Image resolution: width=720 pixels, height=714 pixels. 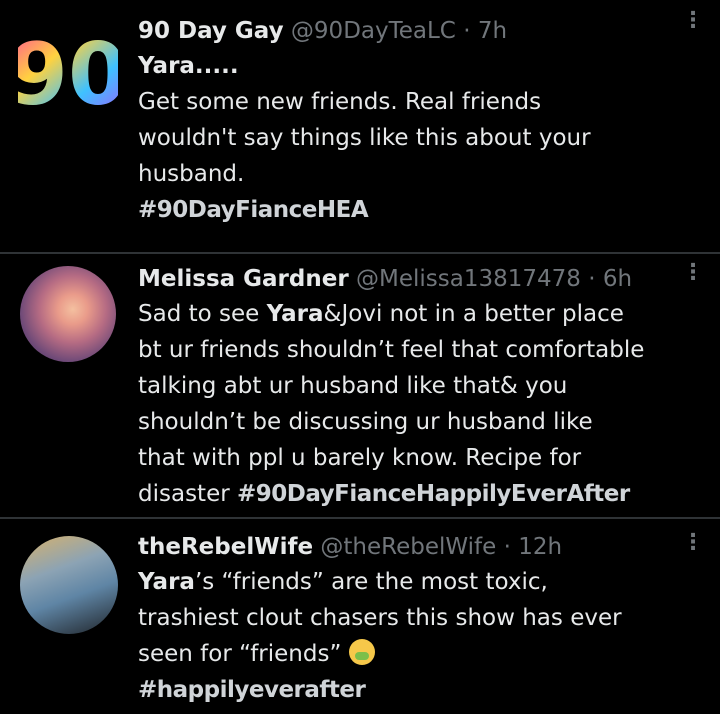 I want to click on text-span: &Jovi not in a better place, so click(x=473, y=314).